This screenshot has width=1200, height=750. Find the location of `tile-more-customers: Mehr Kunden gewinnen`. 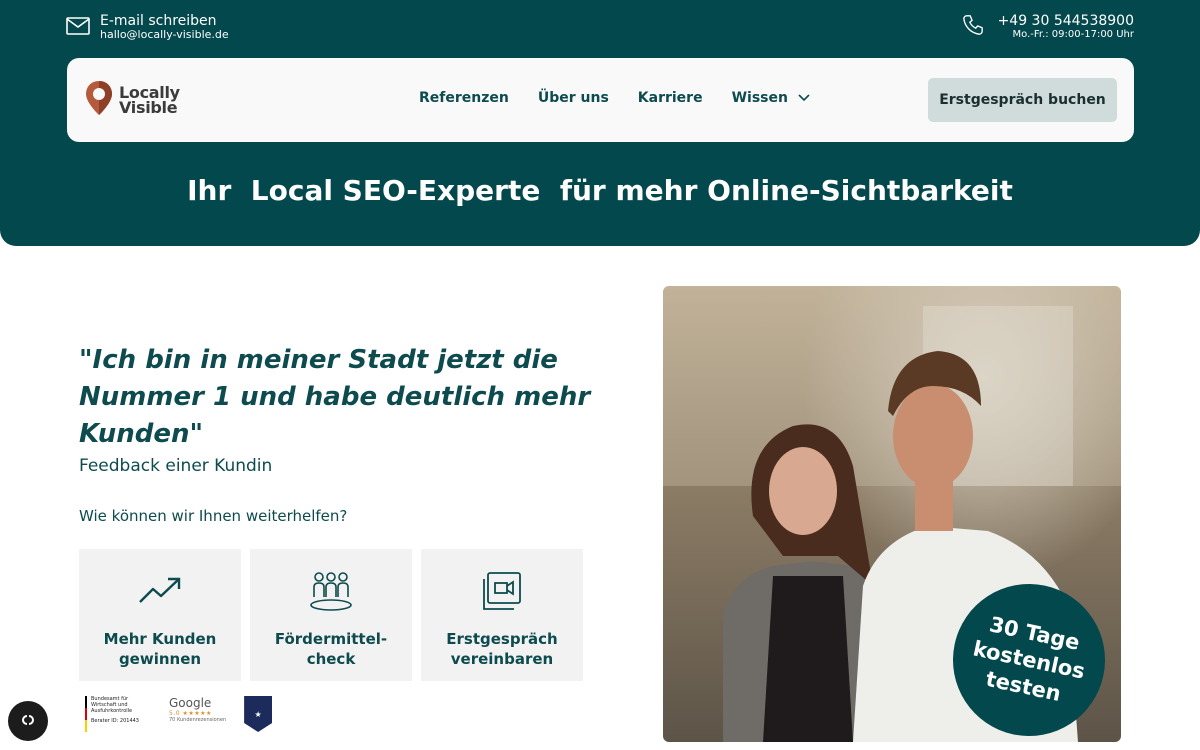

tile-more-customers: Mehr Kunden gewinnen is located at coordinates (160, 615).